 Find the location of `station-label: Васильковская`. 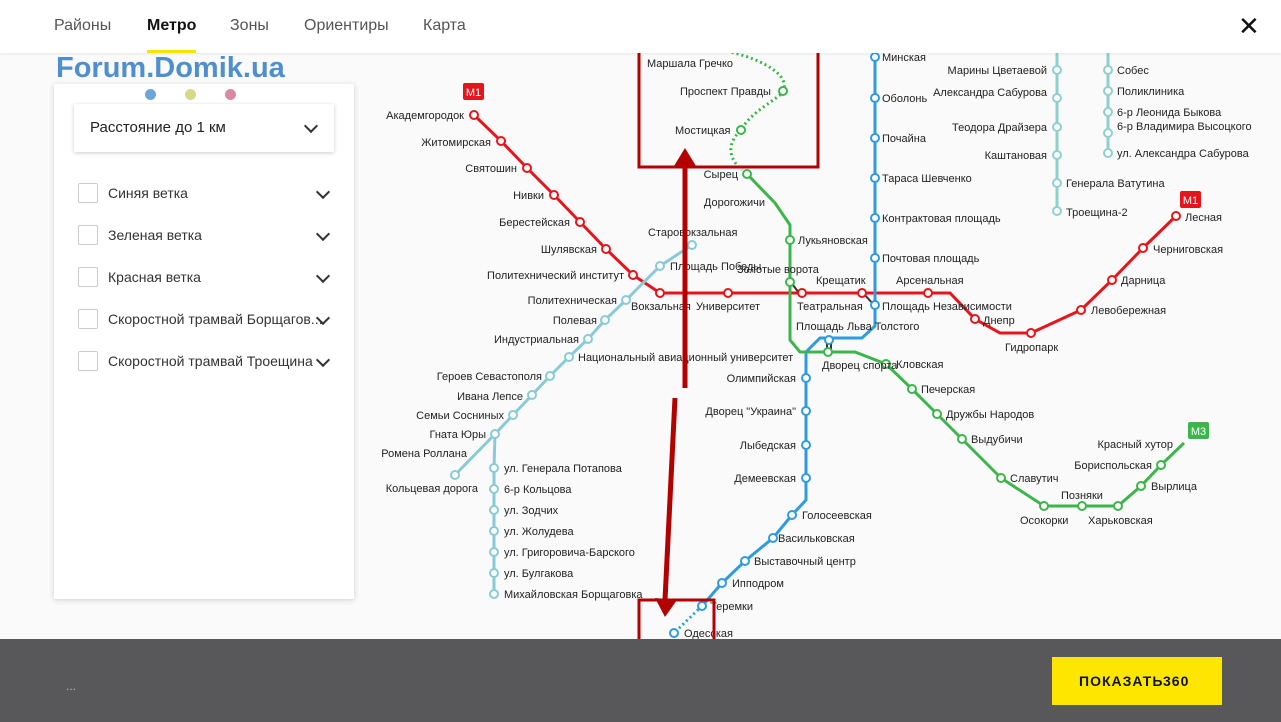

station-label: Васильковская is located at coordinates (816, 539).